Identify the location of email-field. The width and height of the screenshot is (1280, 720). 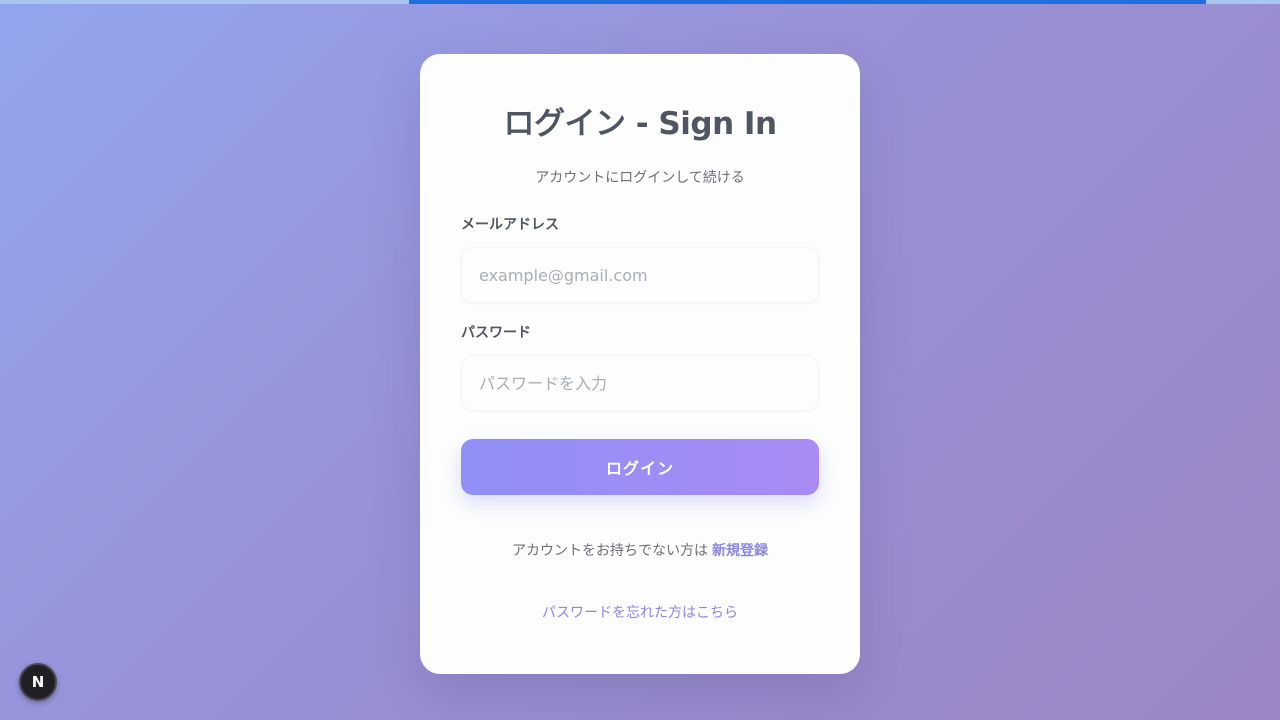
(640, 275).